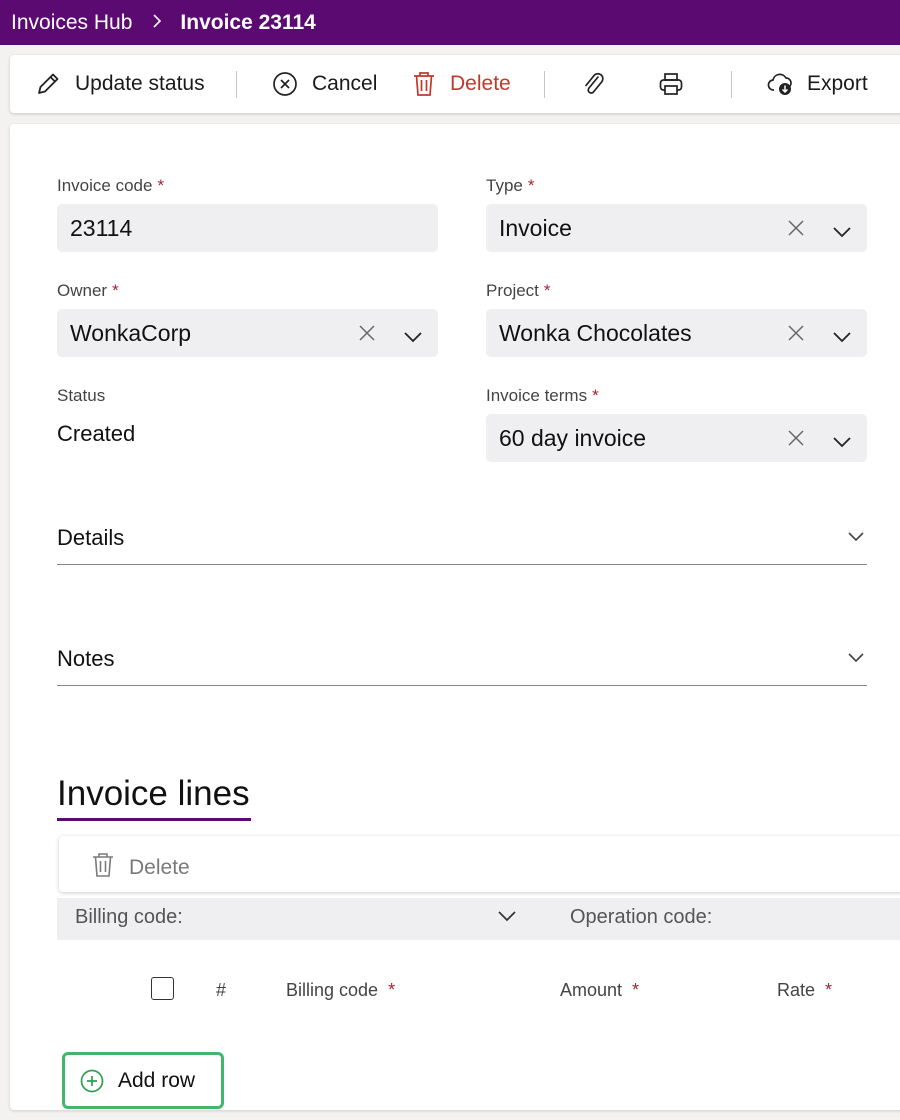 The height and width of the screenshot is (1120, 900). Describe the element at coordinates (478, 919) in the screenshot. I see `invoice-lines-filter-bar: Billing code: Operation code:` at that location.